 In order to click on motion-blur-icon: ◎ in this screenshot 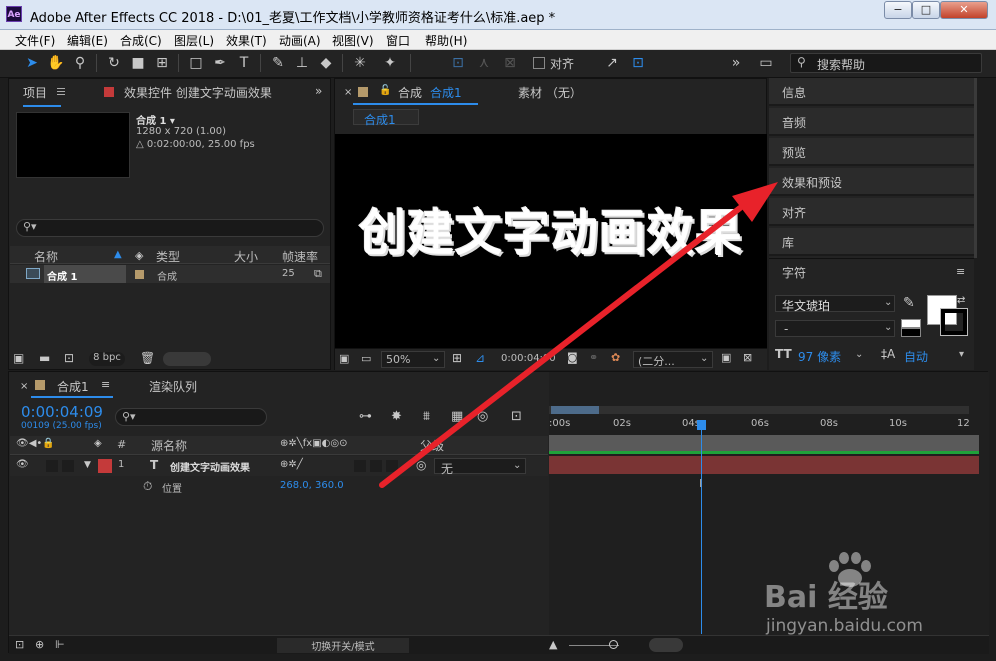, I will do `click(482, 416)`.